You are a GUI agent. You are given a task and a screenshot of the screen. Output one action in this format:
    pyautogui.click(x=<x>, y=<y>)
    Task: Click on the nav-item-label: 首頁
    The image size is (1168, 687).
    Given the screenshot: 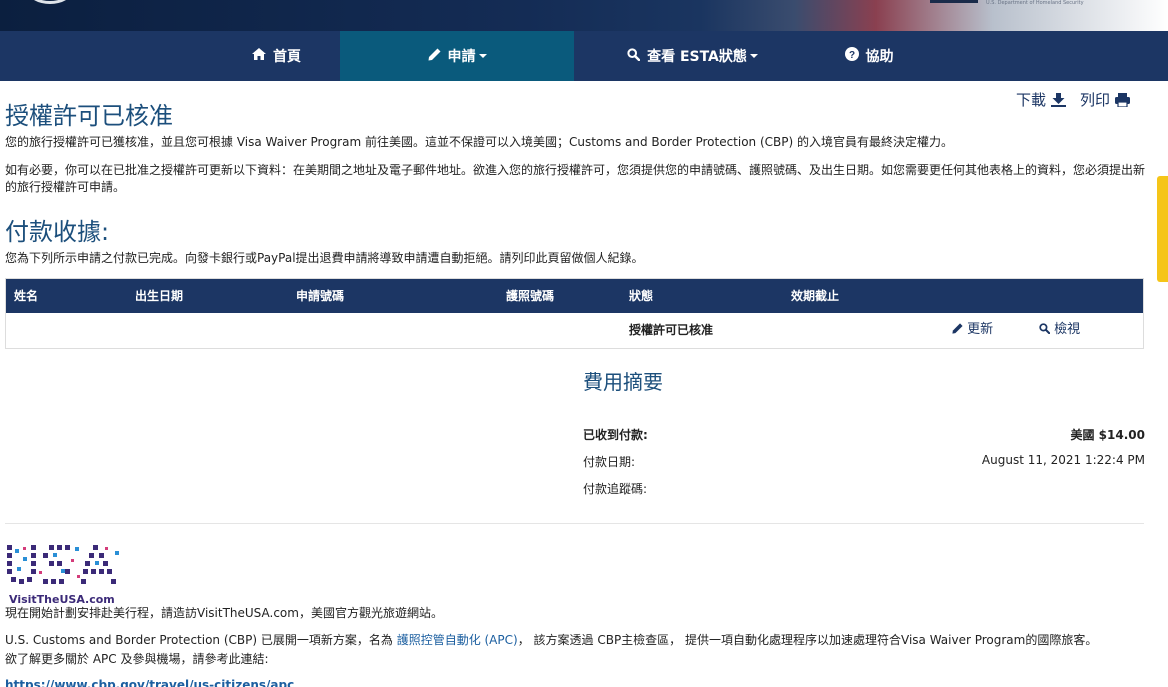 What is the action you would take?
    pyautogui.click(x=287, y=57)
    